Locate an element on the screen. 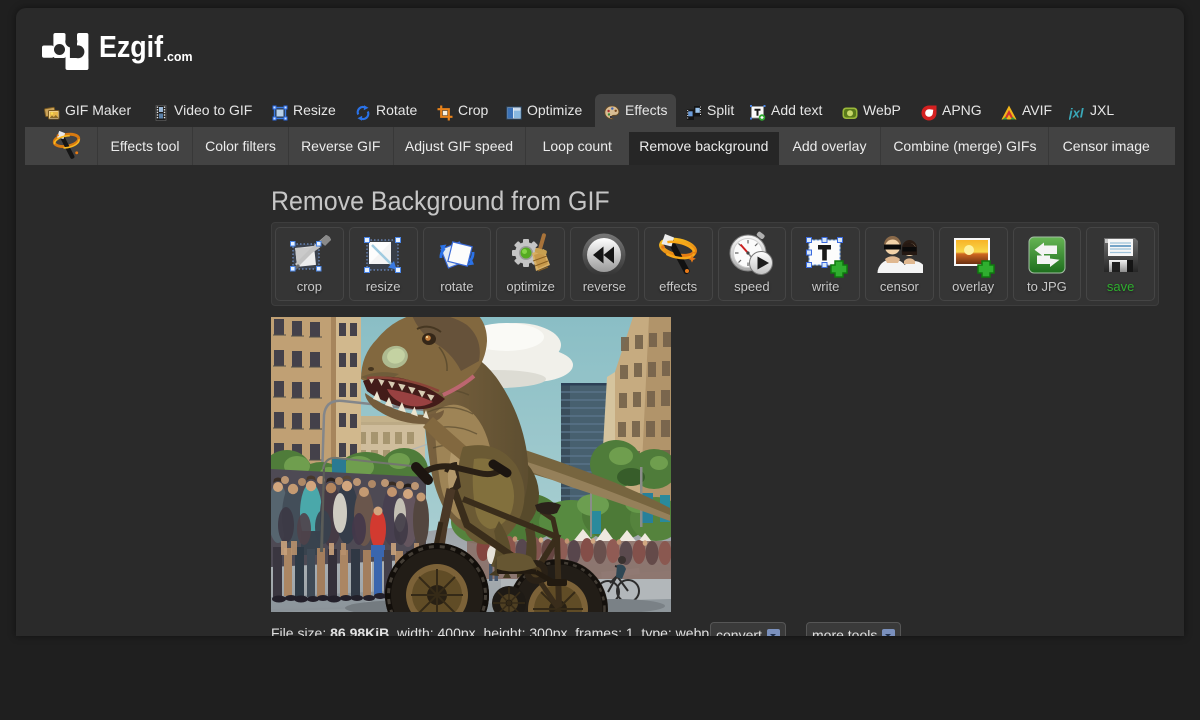 The width and height of the screenshot is (1200, 720). svg-text: jxl is located at coordinates (1076, 112).